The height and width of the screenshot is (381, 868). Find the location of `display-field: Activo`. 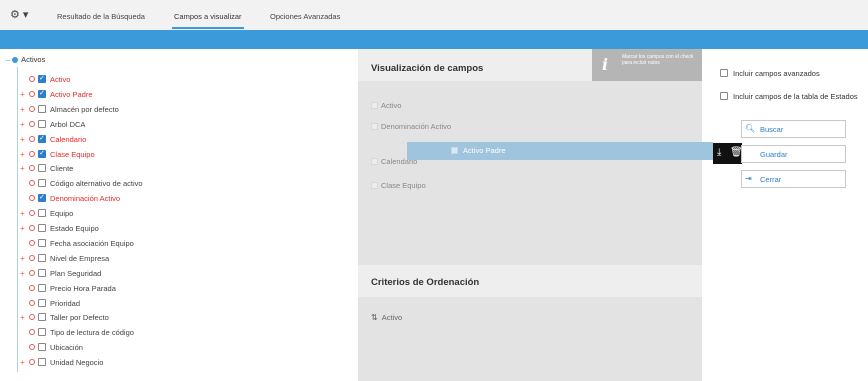

display-field: Activo is located at coordinates (386, 105).